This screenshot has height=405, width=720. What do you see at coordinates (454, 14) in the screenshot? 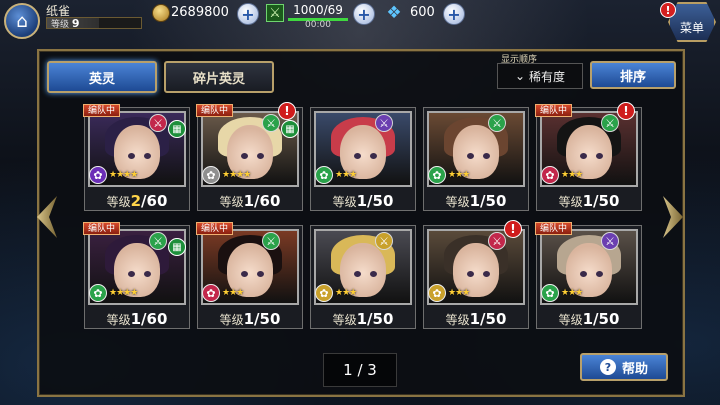
I see `add-gems-button: +` at bounding box center [454, 14].